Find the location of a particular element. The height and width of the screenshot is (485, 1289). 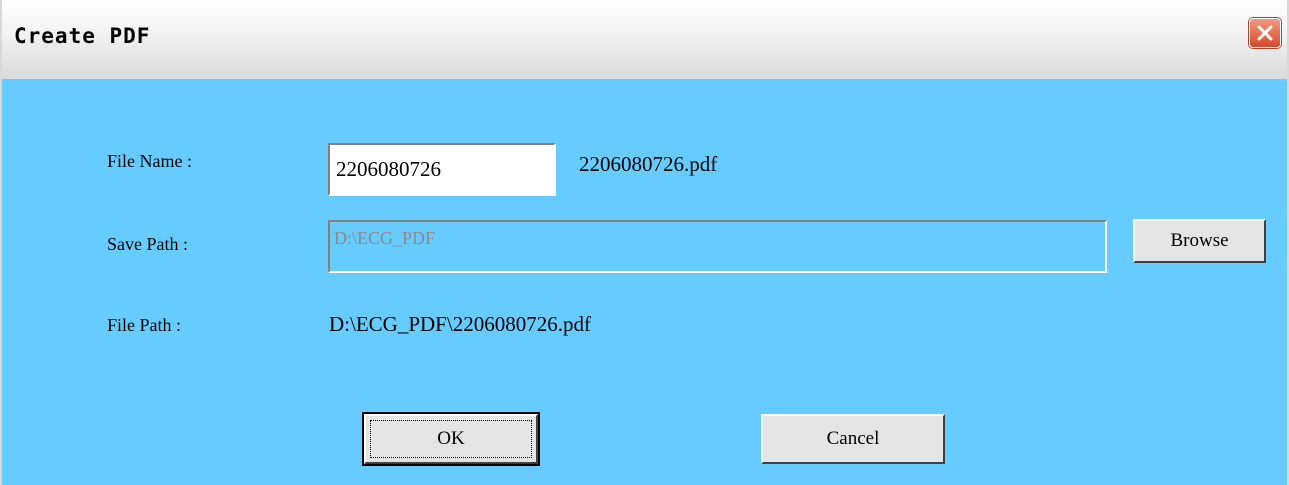

cancel-button-label: Cancel is located at coordinates (853, 438).